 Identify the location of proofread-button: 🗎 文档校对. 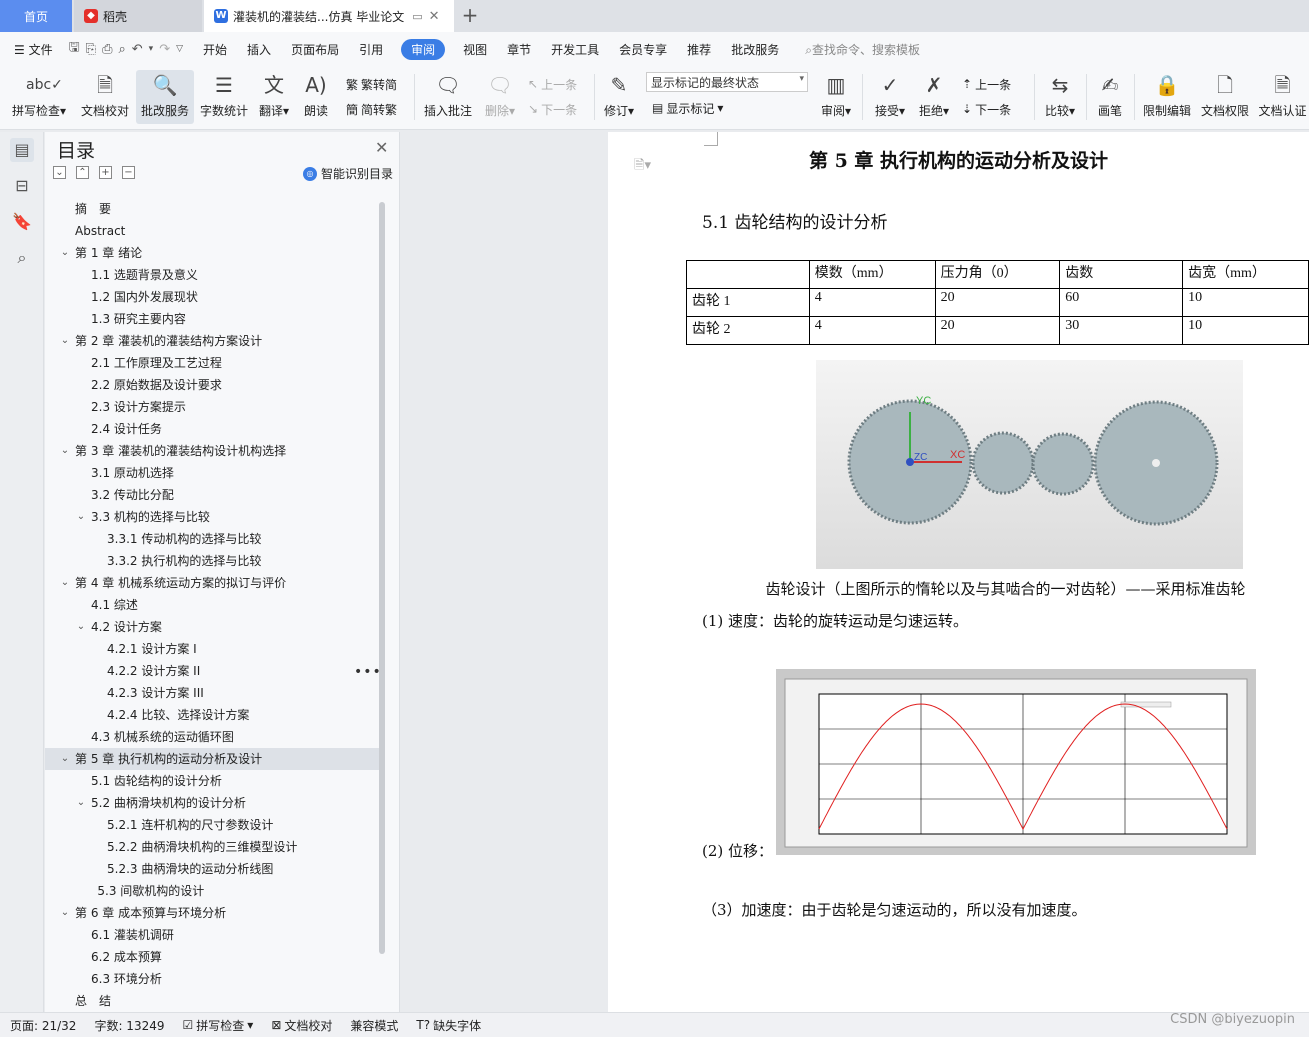
(105, 97).